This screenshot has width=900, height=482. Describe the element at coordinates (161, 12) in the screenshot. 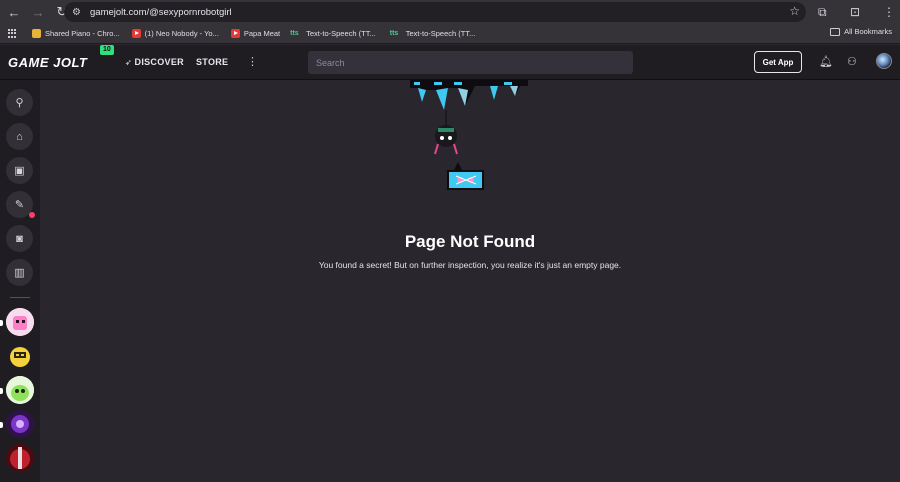

I see `url-text: gamejolt.com/@sexypornrobotgirl` at that location.